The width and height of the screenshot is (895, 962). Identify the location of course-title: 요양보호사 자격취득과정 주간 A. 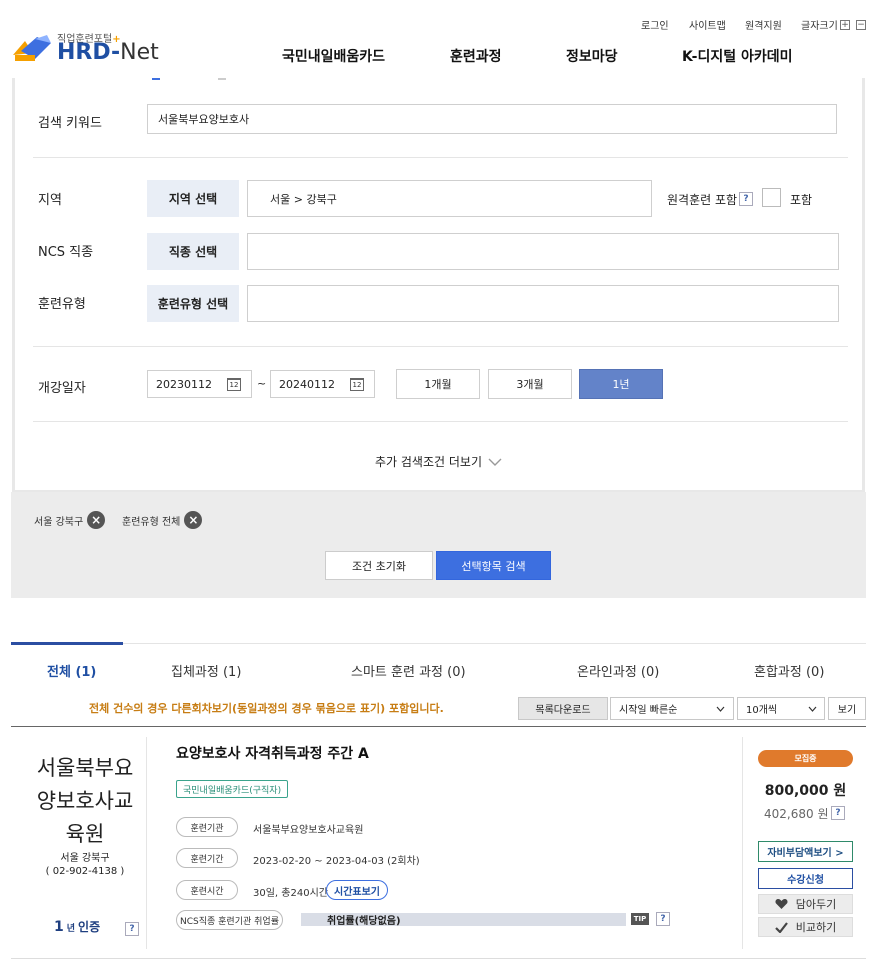
(272, 753).